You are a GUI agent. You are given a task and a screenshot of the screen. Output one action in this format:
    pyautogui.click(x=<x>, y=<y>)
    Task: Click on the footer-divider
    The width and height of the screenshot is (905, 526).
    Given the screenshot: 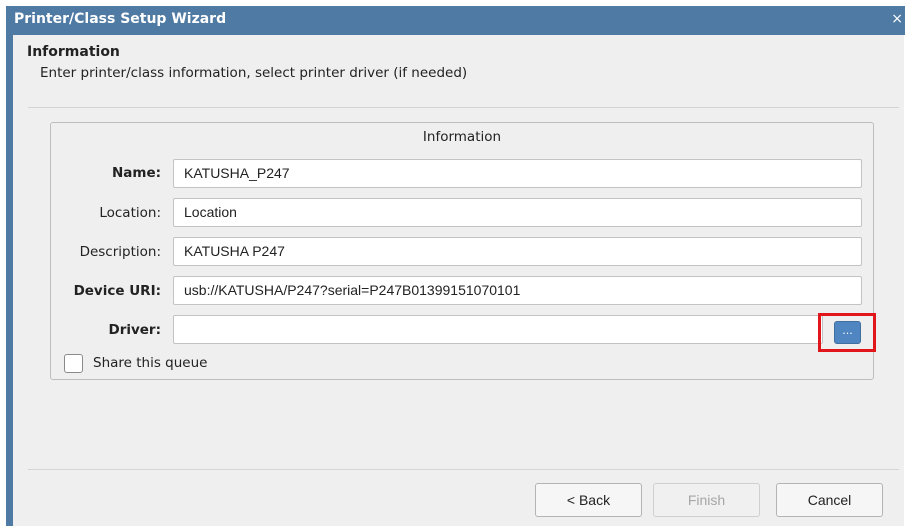 What is the action you would take?
    pyautogui.click(x=463, y=469)
    